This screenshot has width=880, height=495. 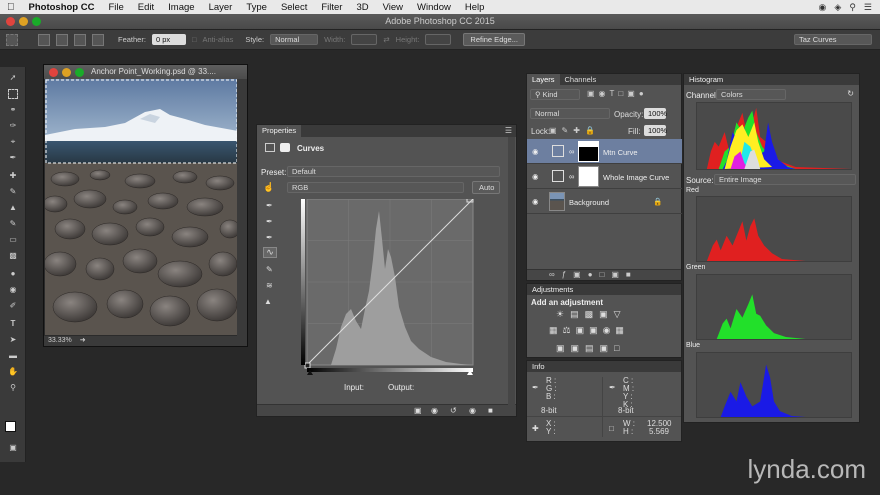 I want to click on list-icon: ☰, so click(x=868, y=7).